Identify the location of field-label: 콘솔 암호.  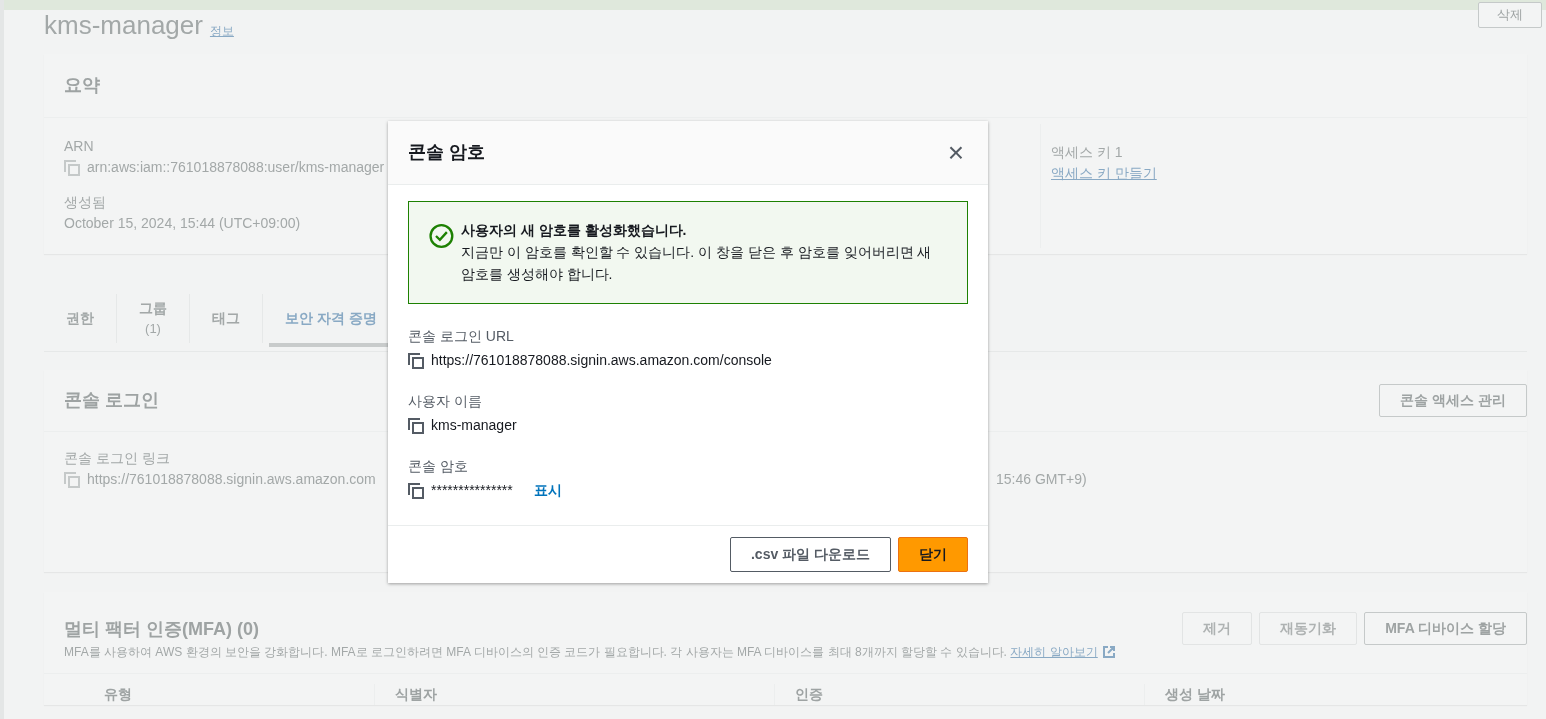
(438, 466).